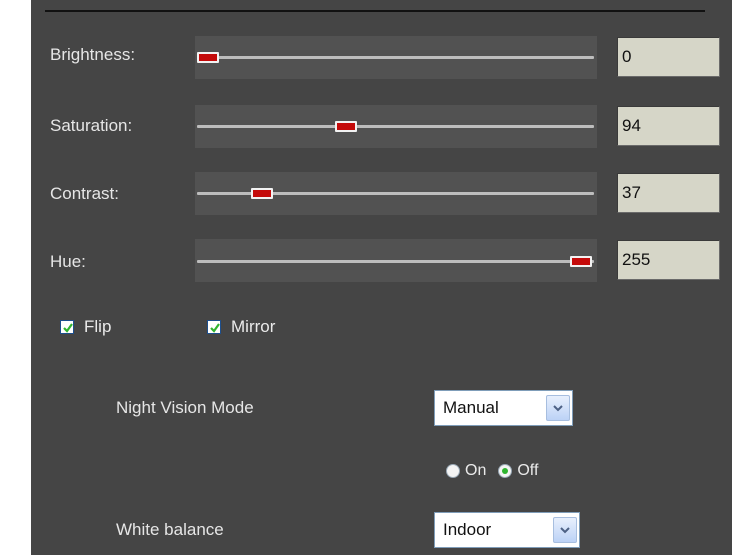 This screenshot has height=555, width=732. What do you see at coordinates (492, 471) in the screenshot?
I see `night-vision-radio-group: On Off` at bounding box center [492, 471].